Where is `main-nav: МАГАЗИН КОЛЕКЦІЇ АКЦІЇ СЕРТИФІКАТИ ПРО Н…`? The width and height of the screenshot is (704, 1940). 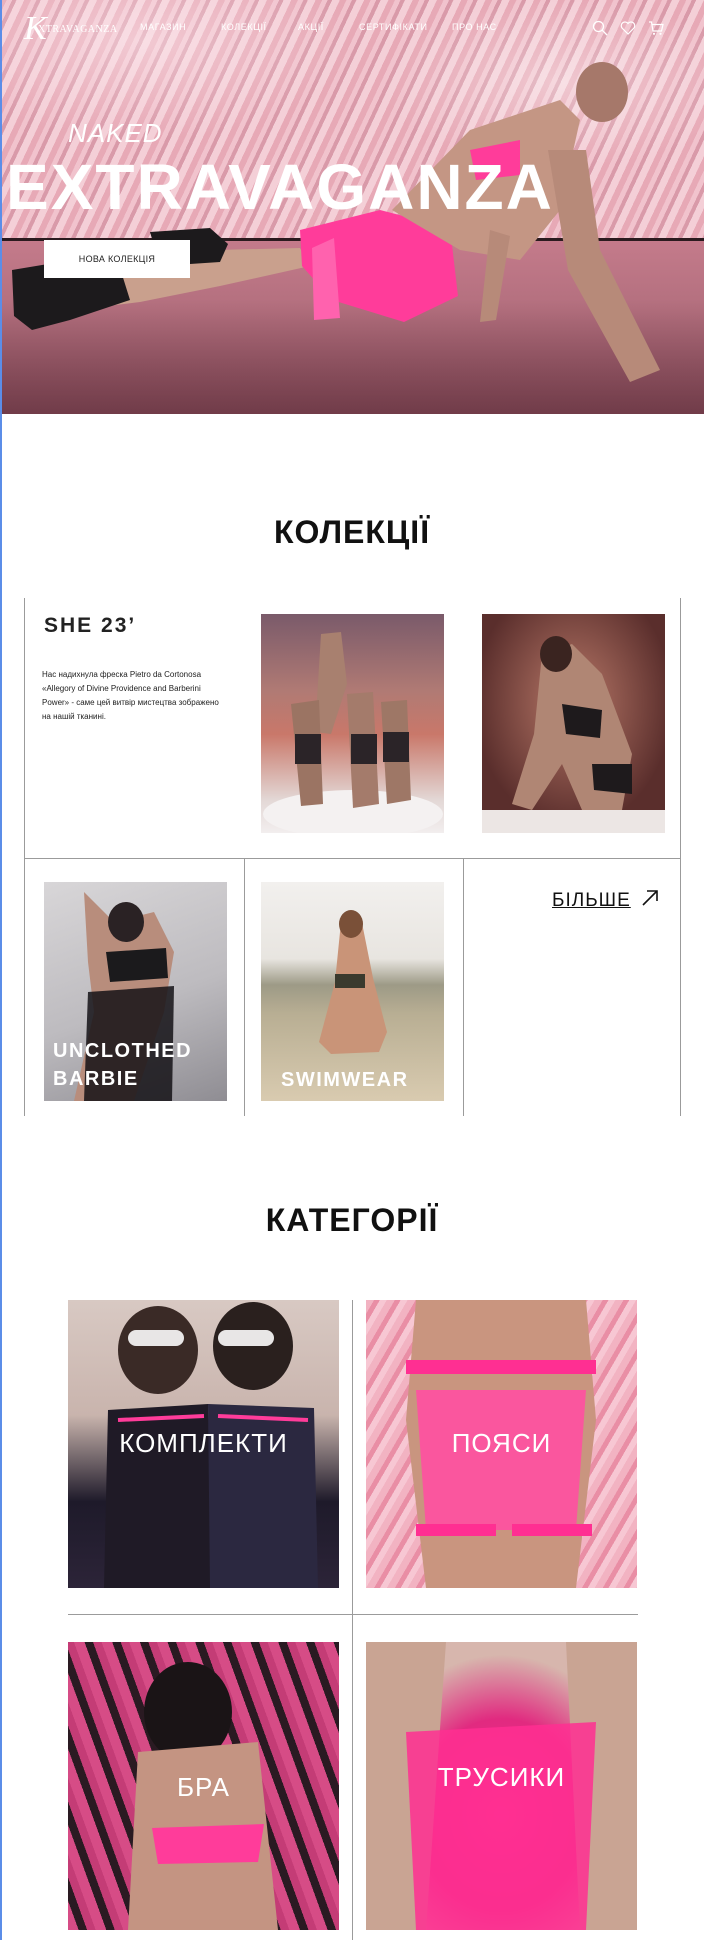
main-nav: МАГАЗИН КОЛЕКЦІЇ АКЦІЇ СЕРТИФІКАТИ ПРО Н… is located at coordinates (326, 27).